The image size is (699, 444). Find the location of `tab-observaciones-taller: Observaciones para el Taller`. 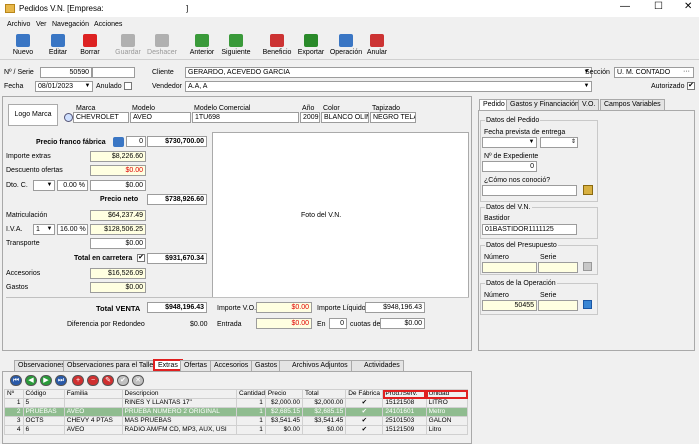

tab-observaciones-taller: Observaciones para el Taller is located at coordinates (111, 365).